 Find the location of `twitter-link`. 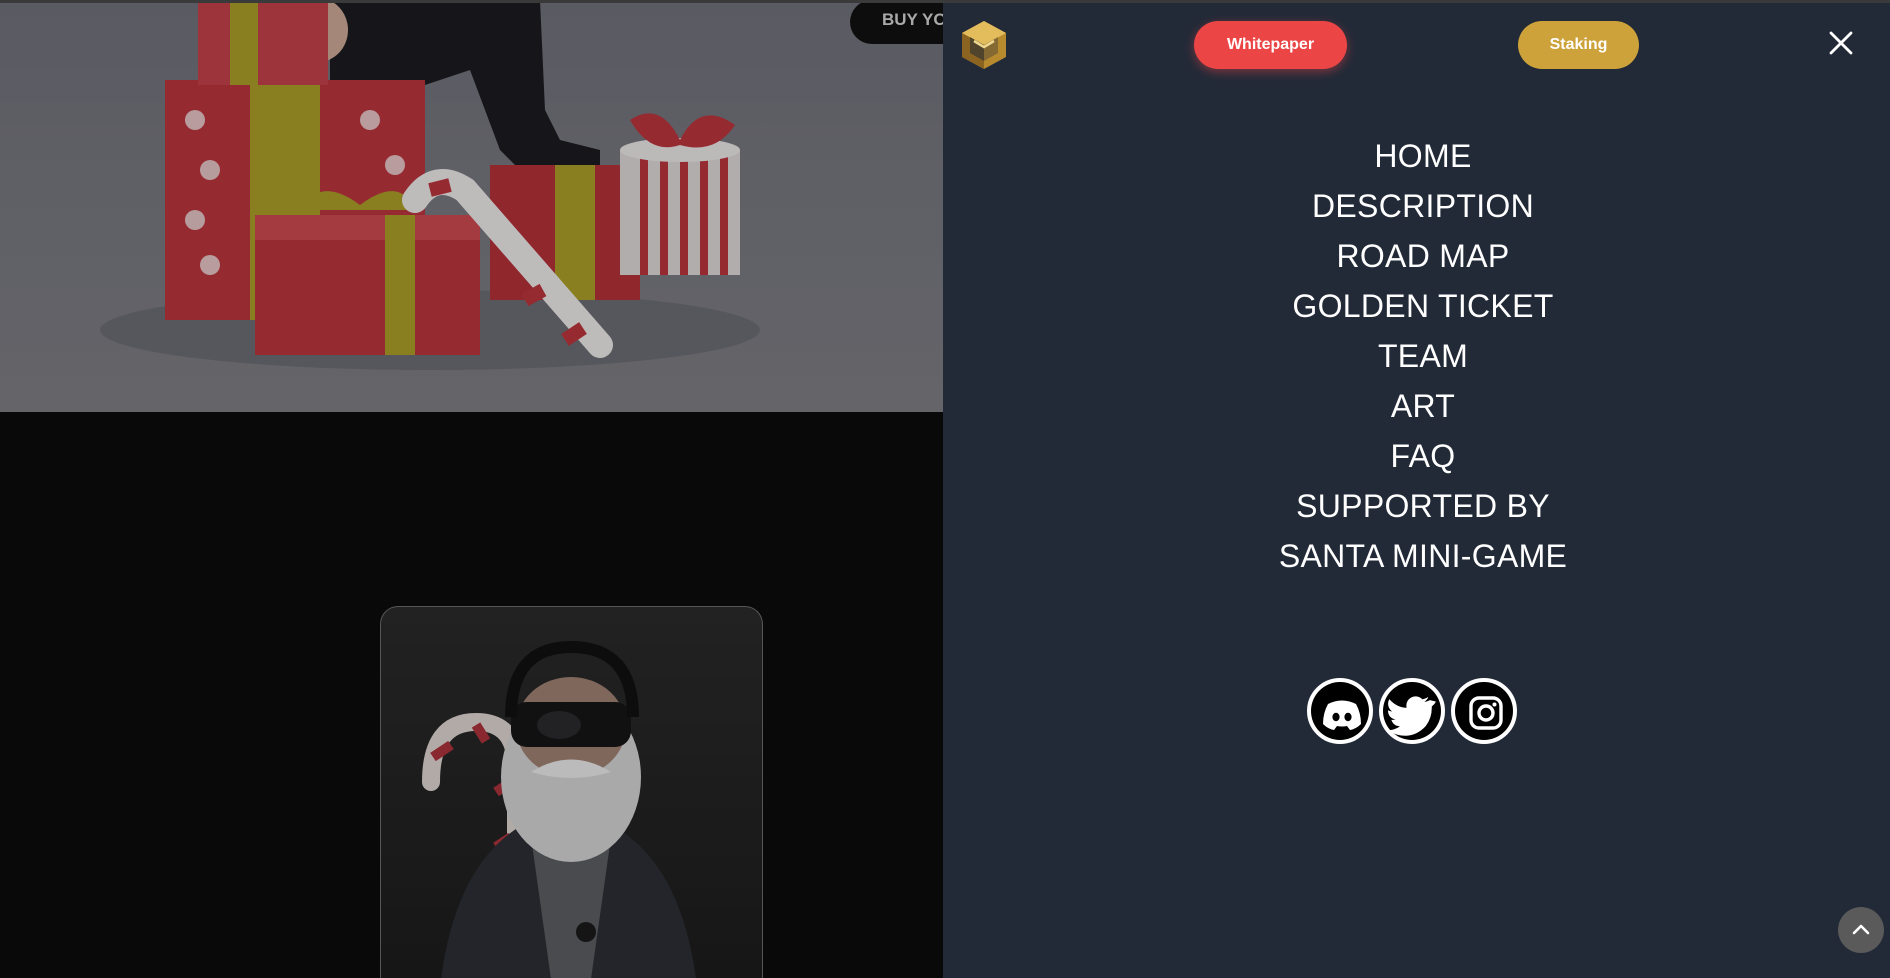

twitter-link is located at coordinates (1412, 711).